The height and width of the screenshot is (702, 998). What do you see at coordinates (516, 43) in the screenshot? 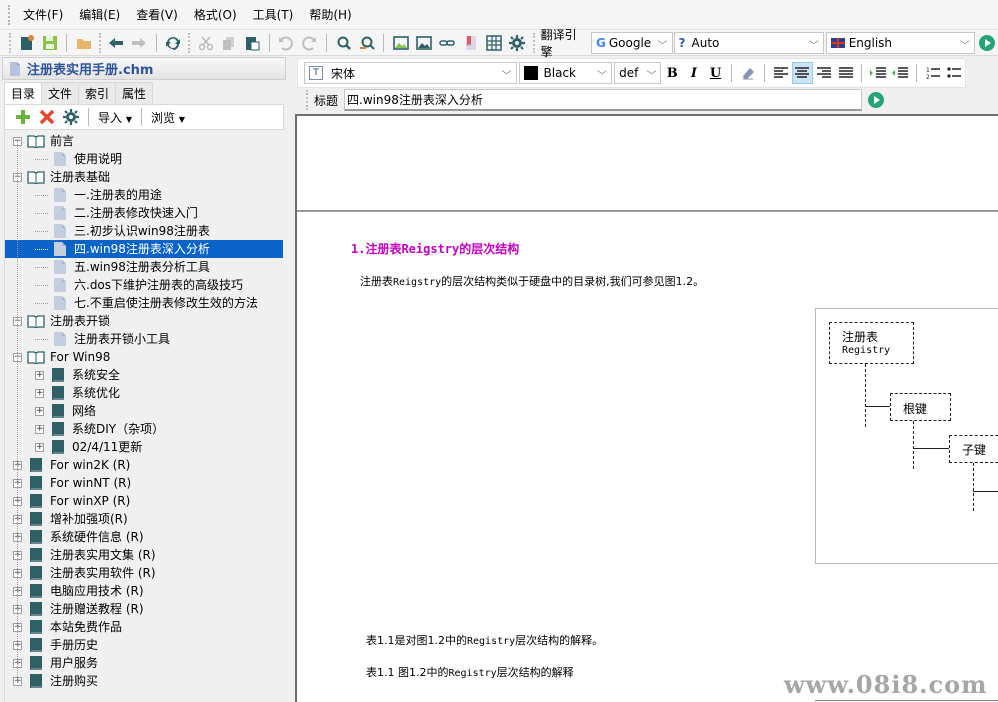
I see `settings-button` at bounding box center [516, 43].